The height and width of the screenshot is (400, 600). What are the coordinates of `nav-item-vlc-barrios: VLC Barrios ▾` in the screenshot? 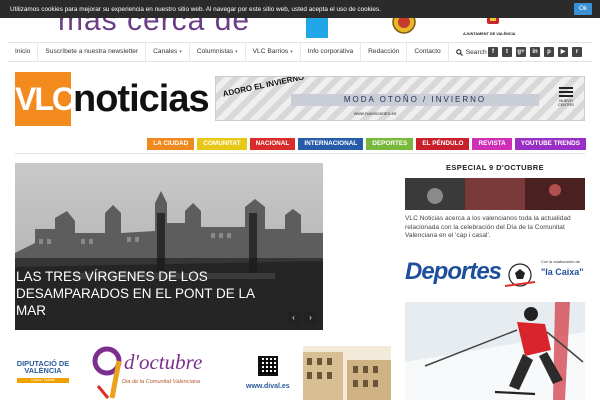 It's located at (273, 52).